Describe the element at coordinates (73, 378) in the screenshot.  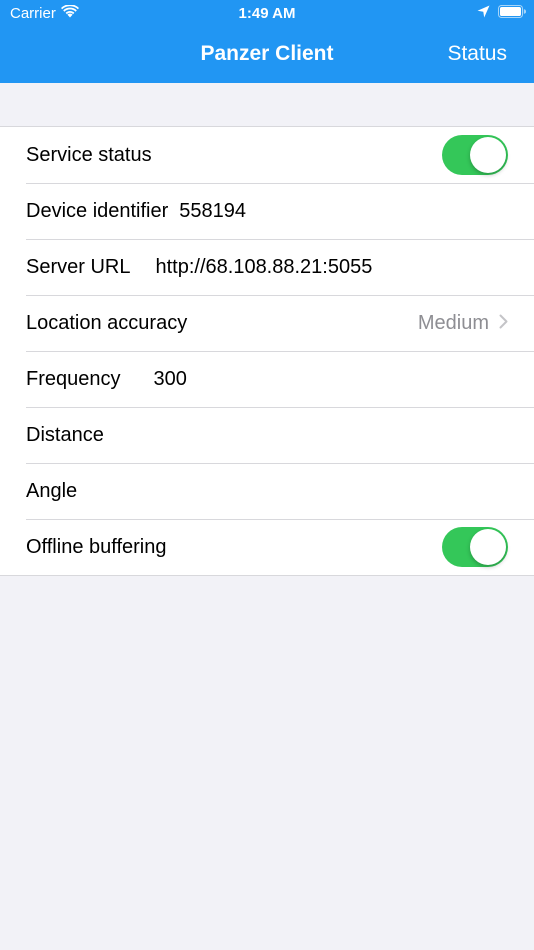
I see `frequency-label: Frequency` at that location.